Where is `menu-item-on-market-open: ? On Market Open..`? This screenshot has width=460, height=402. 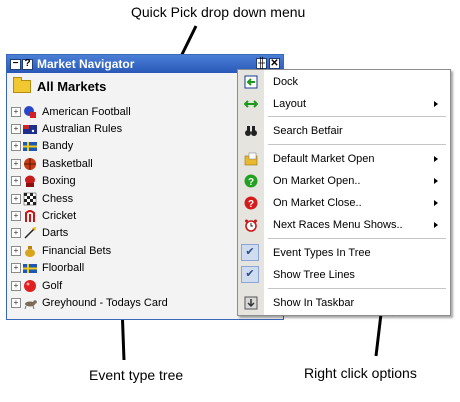
menu-item-on-market-open: ? On Market Open.. is located at coordinates (344, 181).